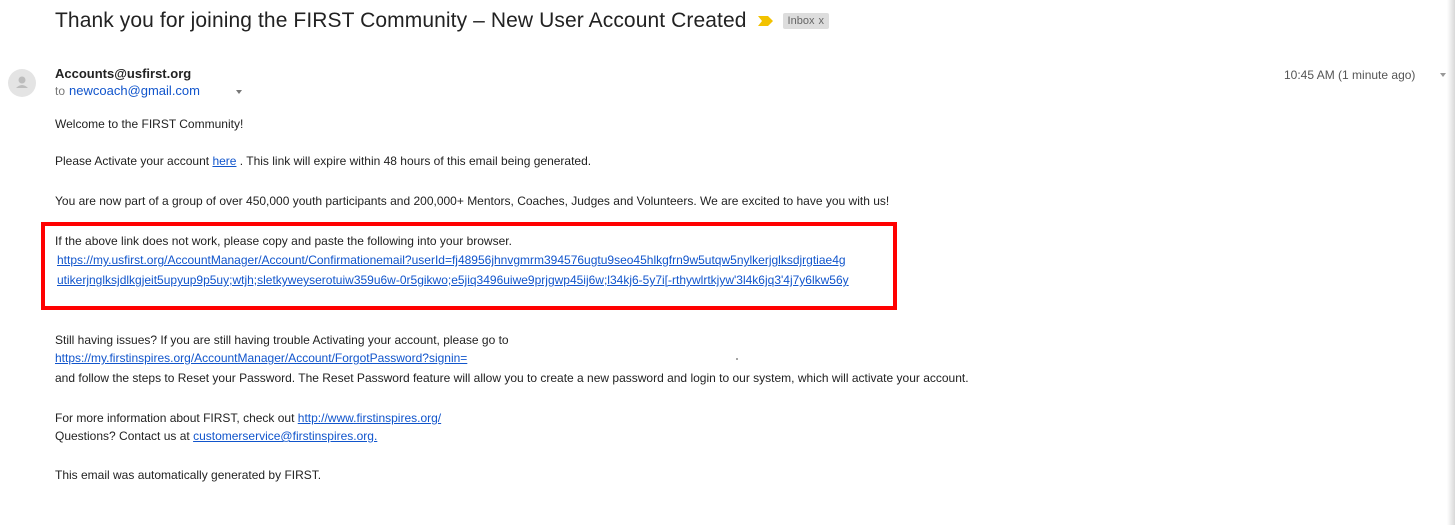 The height and width of the screenshot is (525, 1455). What do you see at coordinates (369, 418) in the screenshot?
I see `first-website-link: http://www.firstinspires.org/` at bounding box center [369, 418].